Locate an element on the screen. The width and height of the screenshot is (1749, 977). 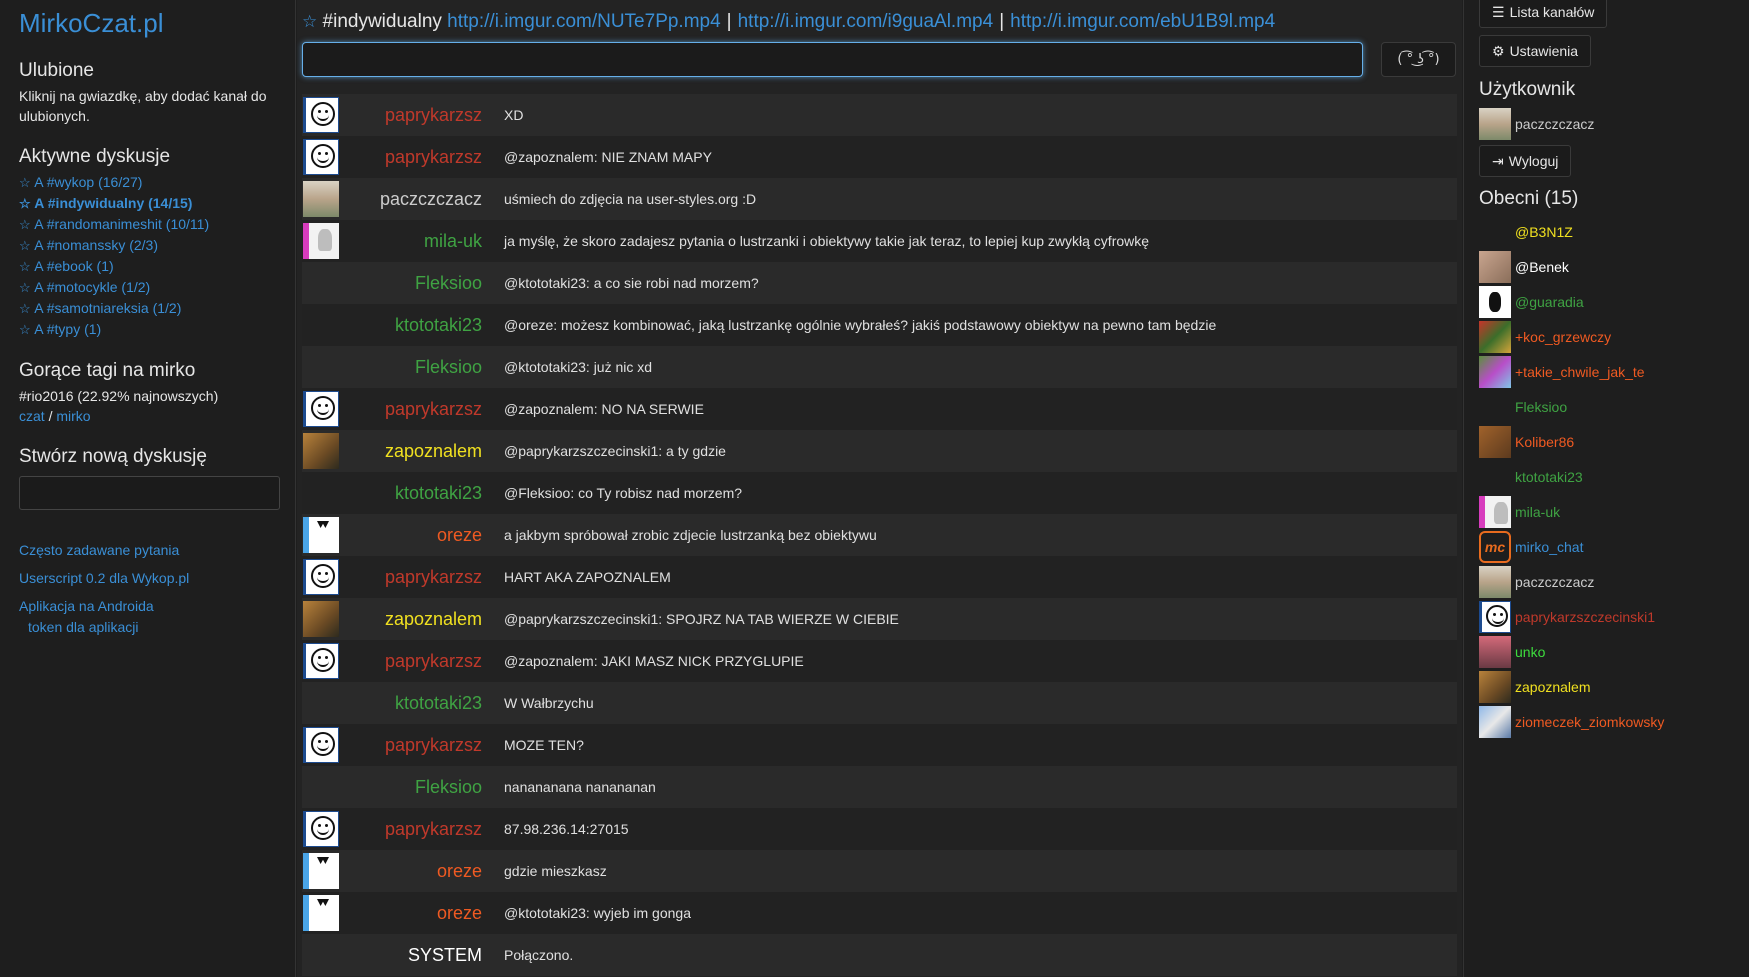
message-input is located at coordinates (832, 59).